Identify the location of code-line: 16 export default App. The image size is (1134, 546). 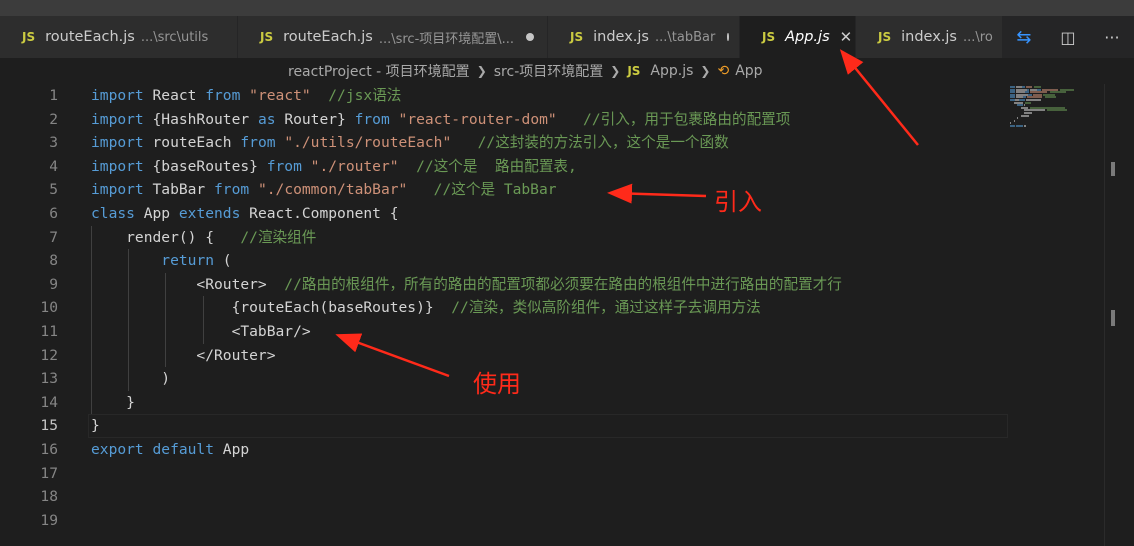
(504, 450).